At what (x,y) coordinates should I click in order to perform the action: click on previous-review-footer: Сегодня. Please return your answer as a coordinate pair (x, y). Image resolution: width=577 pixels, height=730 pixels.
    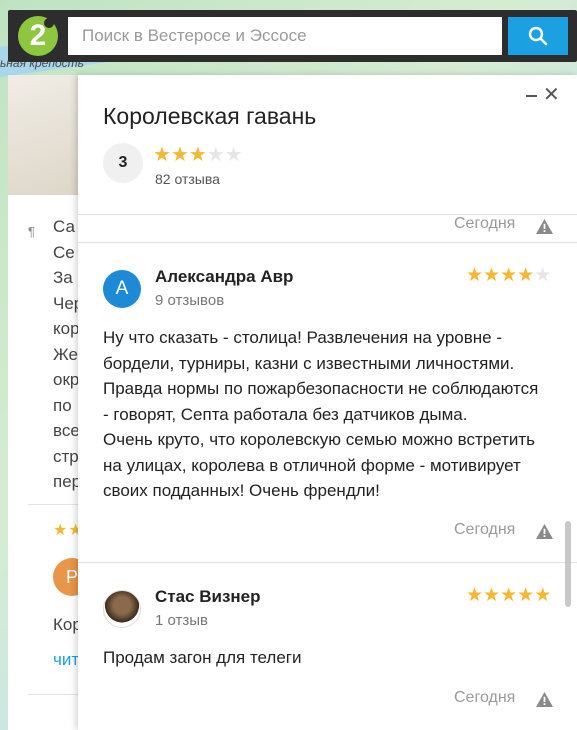
    Looking at the image, I should click on (327, 229).